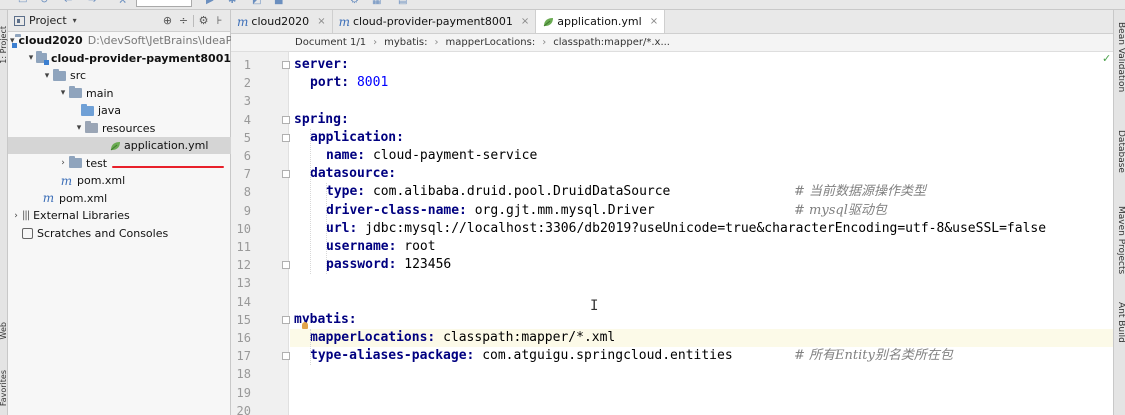  I want to click on tab-label: application.yml, so click(599, 21).